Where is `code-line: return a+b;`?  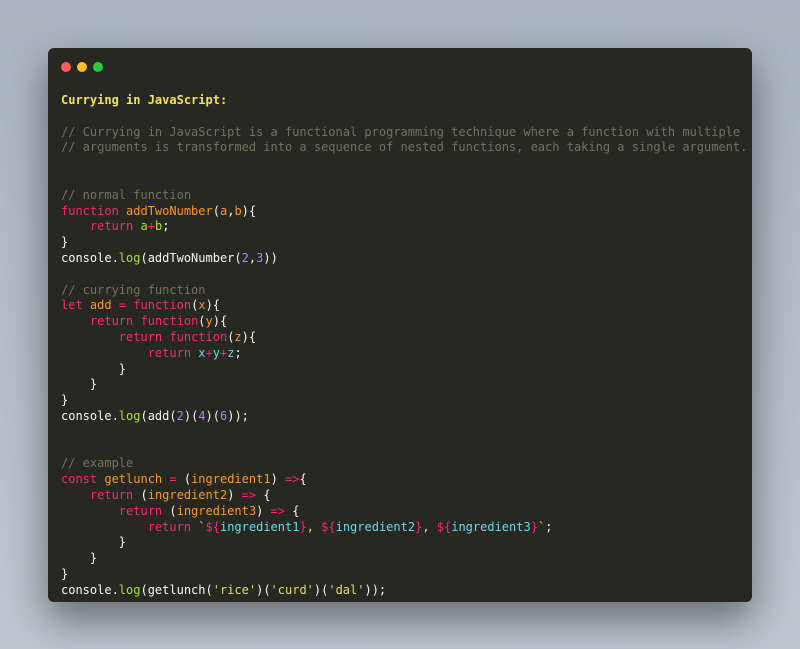
code-line: return a+b; is located at coordinates (129, 226).